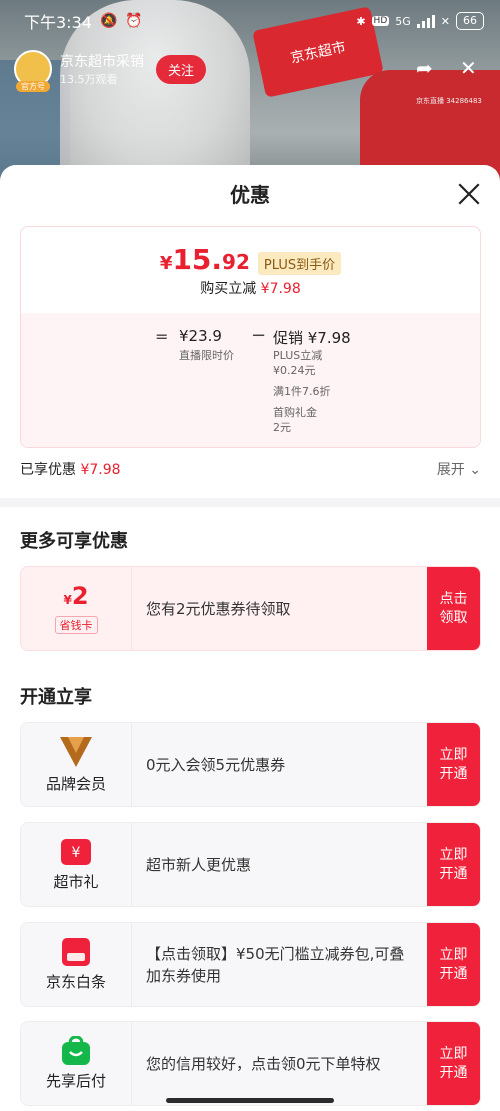 The image size is (500, 1111). I want to click on brand-member-label: 品牌会员, so click(75, 784).